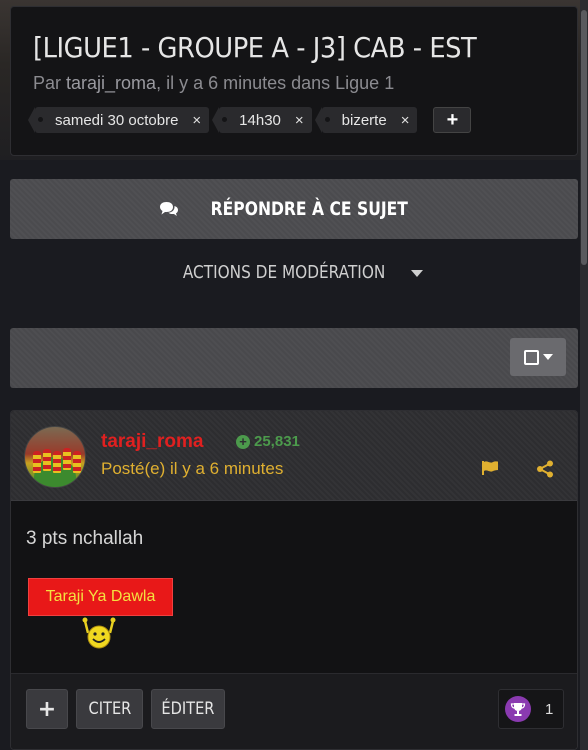 The image size is (588, 750). Describe the element at coordinates (309, 209) in the screenshot. I see `reply-button-label: RÉPONDRE À CE SUJET` at that location.